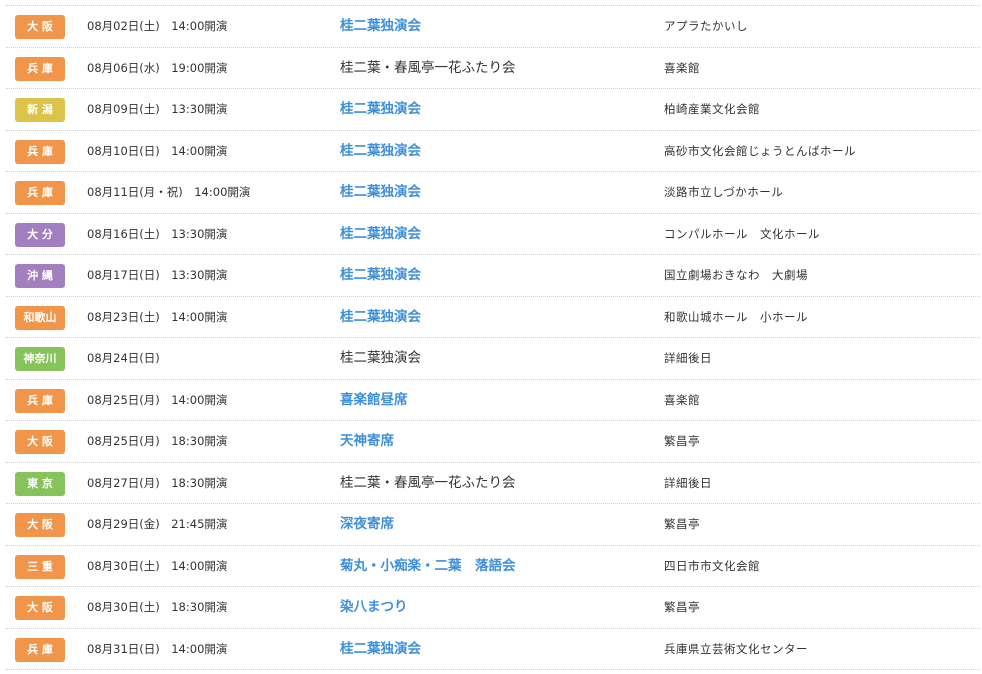  What do you see at coordinates (157, 275) in the screenshot?
I see `event-date: 08月17日(日) 13:30開演` at bounding box center [157, 275].